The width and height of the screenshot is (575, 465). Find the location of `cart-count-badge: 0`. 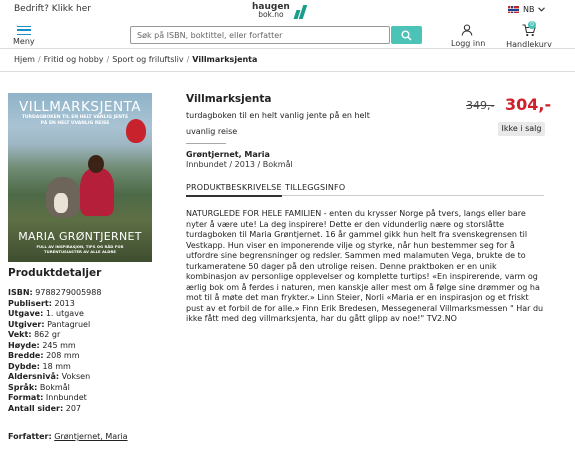

cart-count-badge: 0 is located at coordinates (532, 25).